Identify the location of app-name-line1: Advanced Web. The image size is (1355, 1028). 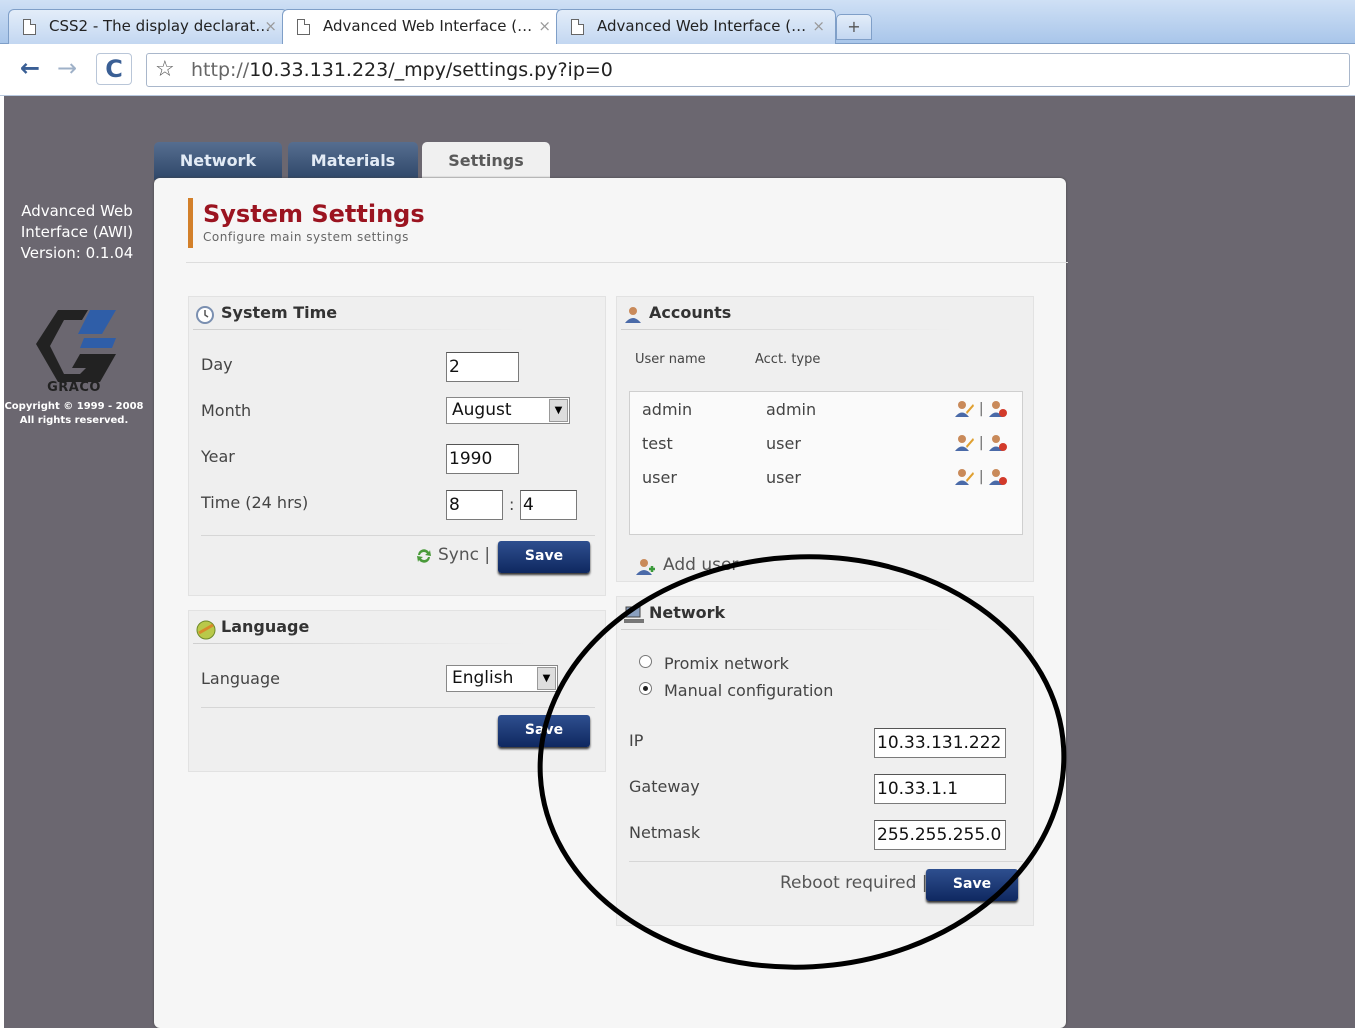
(77, 211).